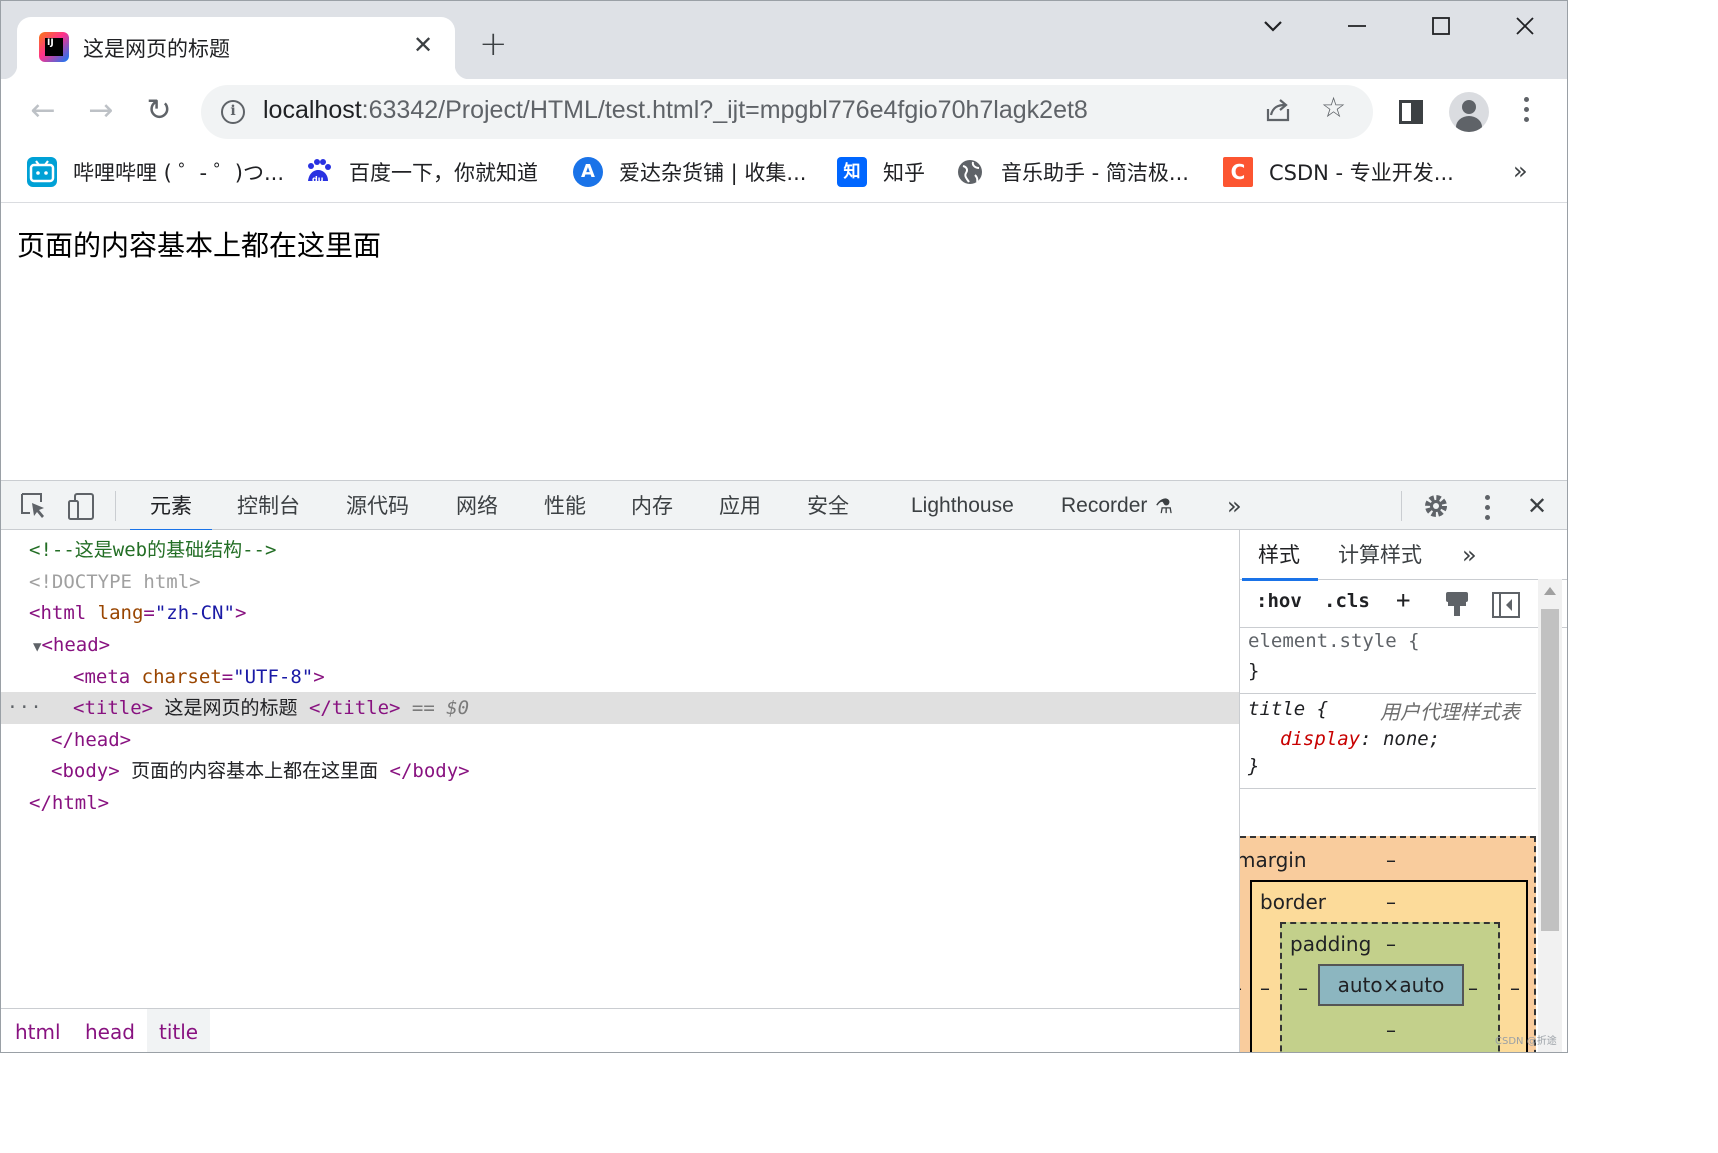  I want to click on box-model-padding: padding – – – – auto×auto, so click(1390, 987).